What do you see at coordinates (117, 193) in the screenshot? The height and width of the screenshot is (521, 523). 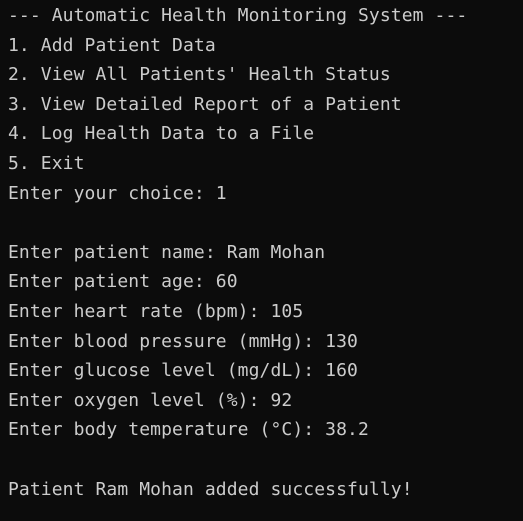 I see `choice-prompt: Enter your choice: 1` at bounding box center [117, 193].